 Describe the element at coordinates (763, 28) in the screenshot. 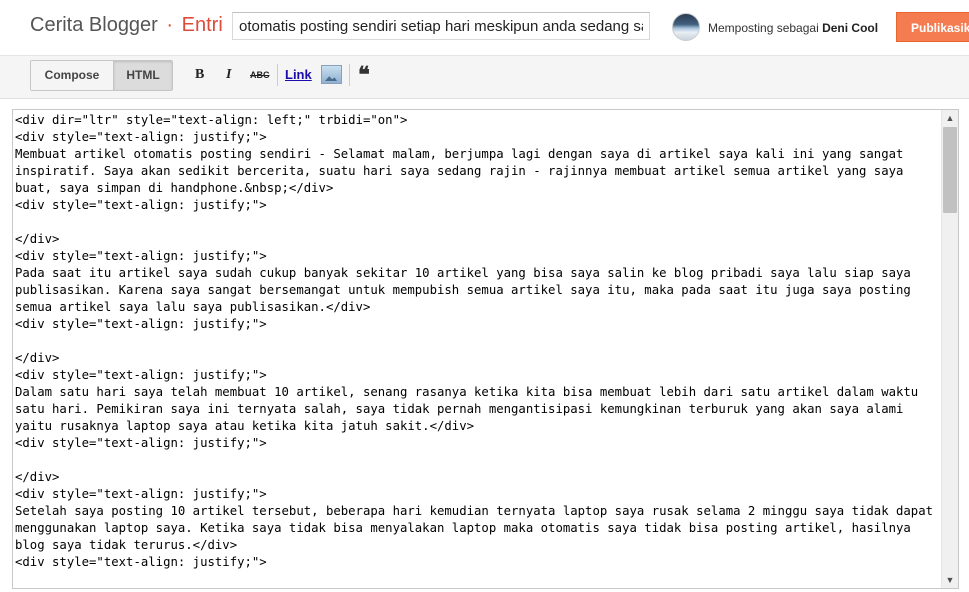

I see `posting-as-prefix: Memposting sebagai` at that location.